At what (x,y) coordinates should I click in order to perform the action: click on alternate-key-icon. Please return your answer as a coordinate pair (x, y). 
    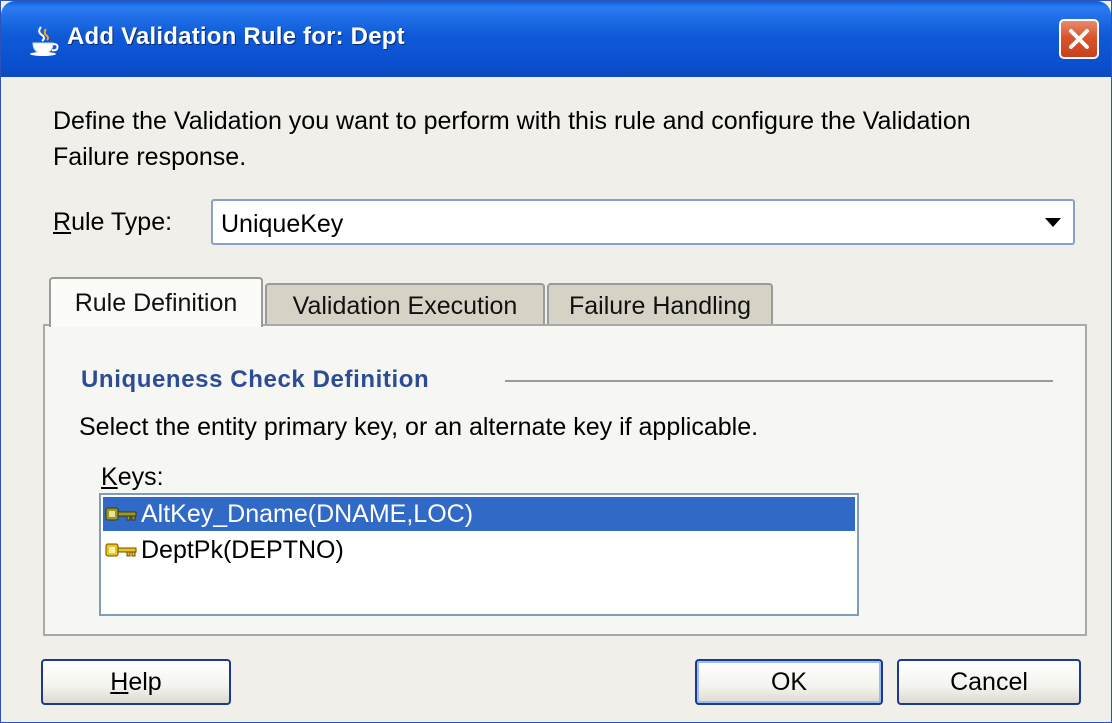
    Looking at the image, I should click on (121, 514).